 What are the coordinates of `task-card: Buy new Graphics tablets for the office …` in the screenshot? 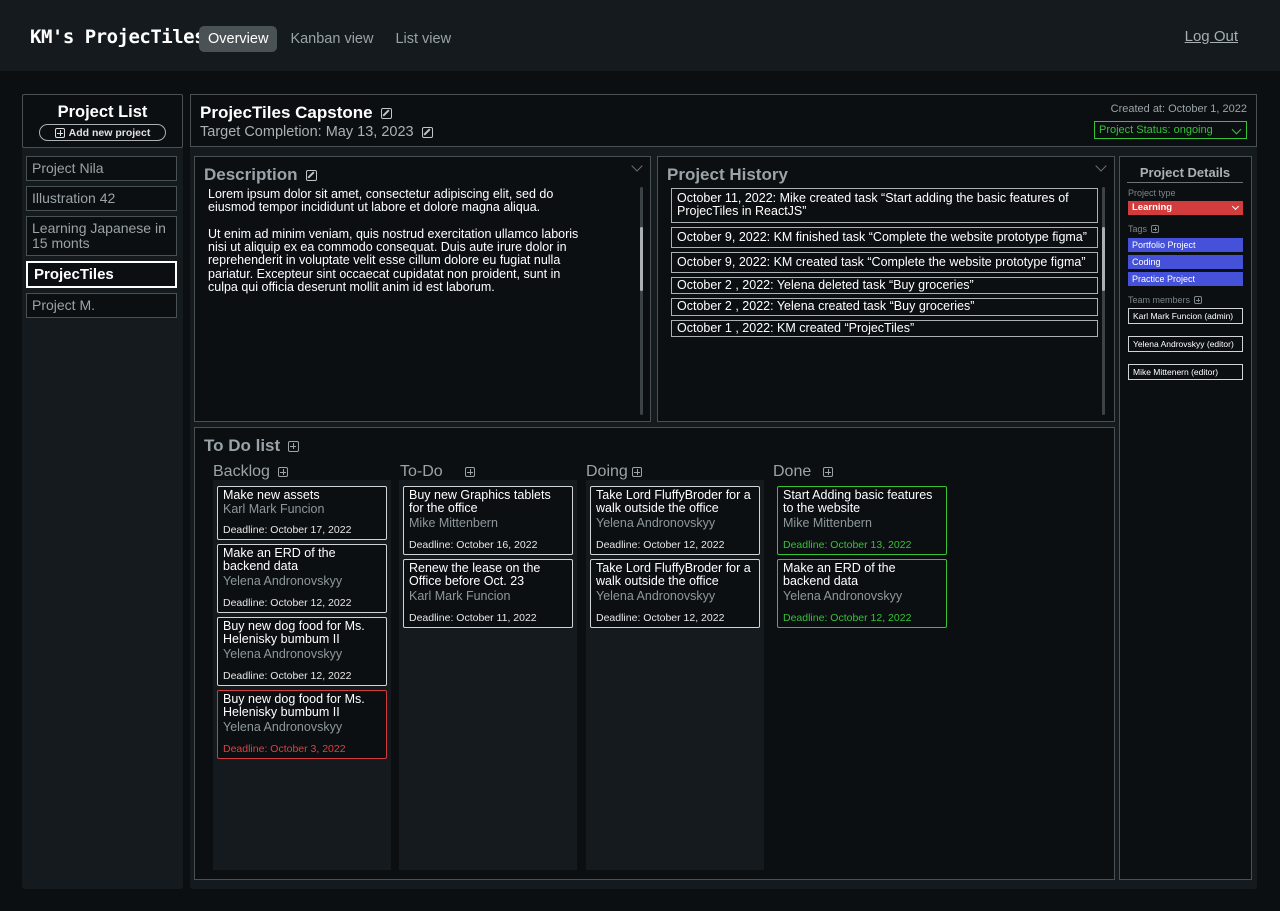 It's located at (488, 520).